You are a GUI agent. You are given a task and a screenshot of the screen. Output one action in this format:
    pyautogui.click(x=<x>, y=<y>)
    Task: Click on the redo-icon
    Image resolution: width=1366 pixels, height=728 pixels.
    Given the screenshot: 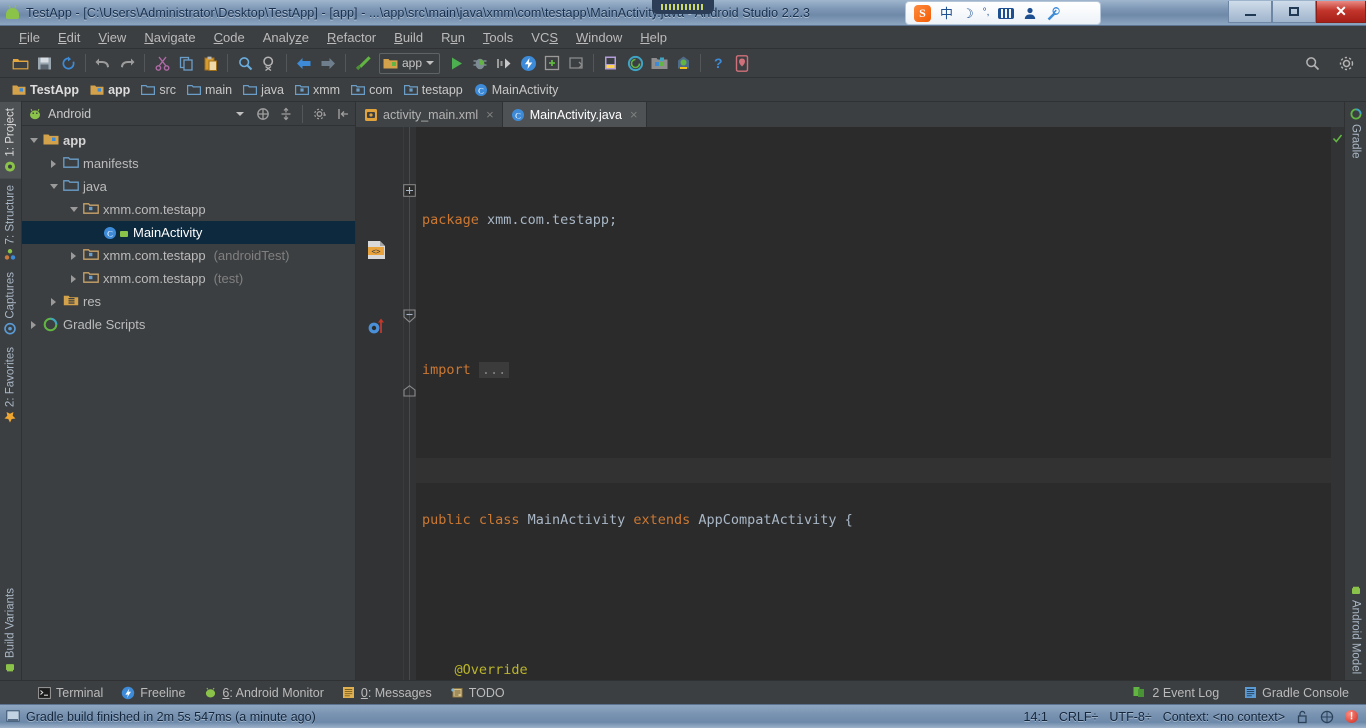 What is the action you would take?
    pyautogui.click(x=127, y=63)
    